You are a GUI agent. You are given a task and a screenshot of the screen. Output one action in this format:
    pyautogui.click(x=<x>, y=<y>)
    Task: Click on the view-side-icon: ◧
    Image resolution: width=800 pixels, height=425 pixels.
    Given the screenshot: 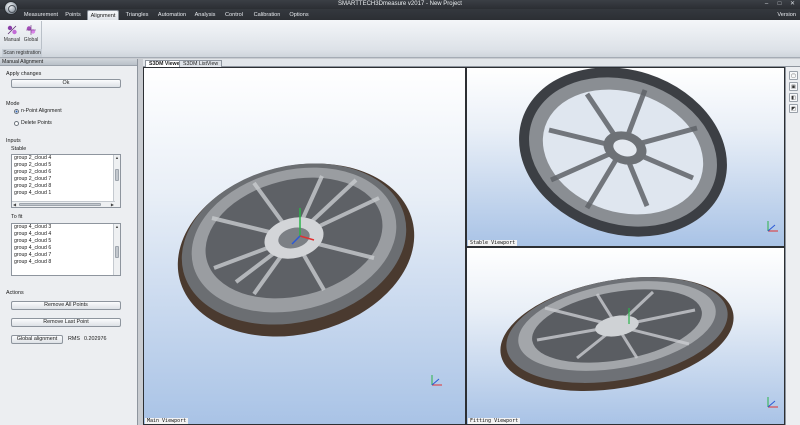 What is the action you would take?
    pyautogui.click(x=793, y=97)
    